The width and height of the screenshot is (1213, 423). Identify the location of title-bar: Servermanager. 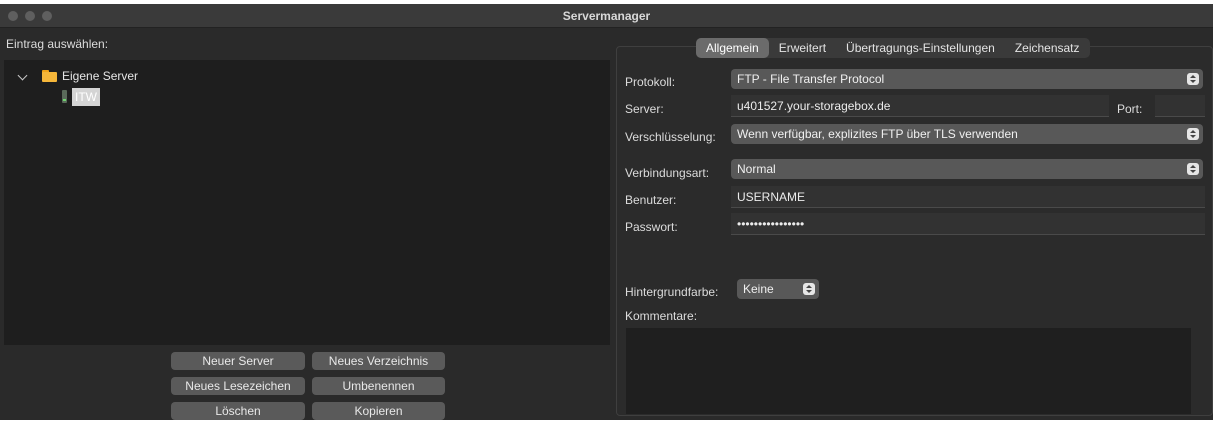
(606, 16).